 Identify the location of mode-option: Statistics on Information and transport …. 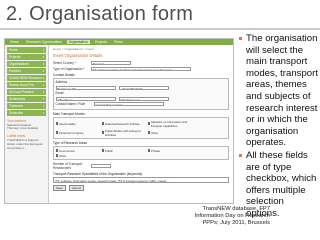
(169, 124).